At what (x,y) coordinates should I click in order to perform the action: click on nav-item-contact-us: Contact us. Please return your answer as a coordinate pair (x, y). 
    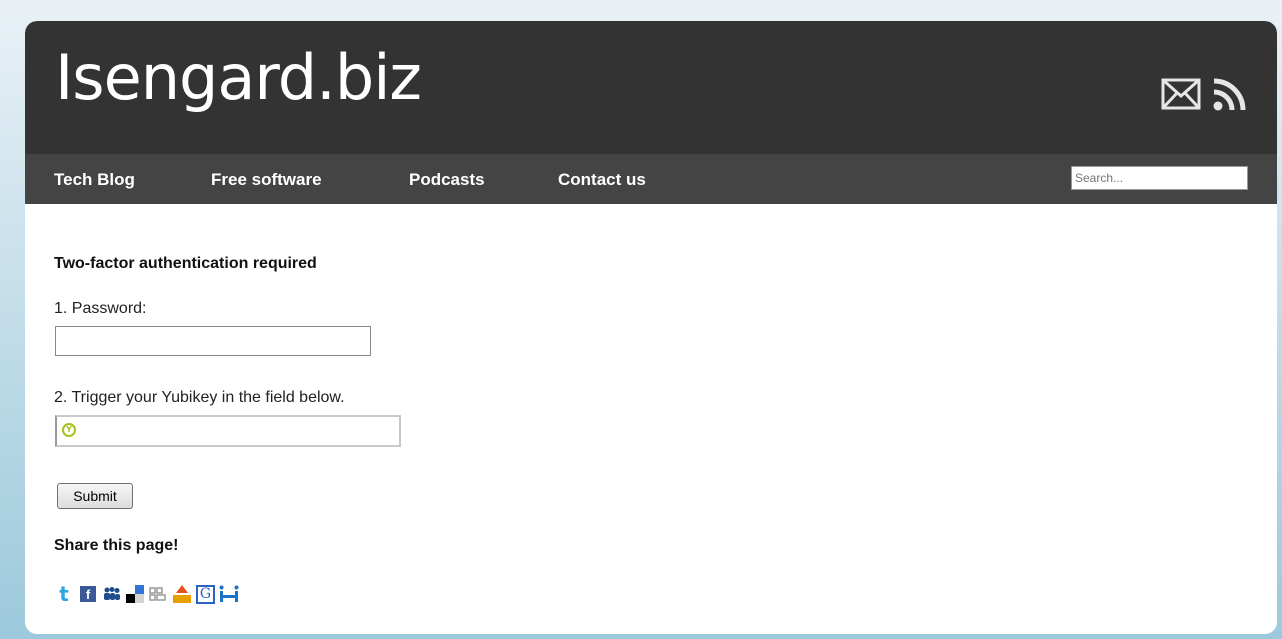
    Looking at the image, I should click on (602, 180).